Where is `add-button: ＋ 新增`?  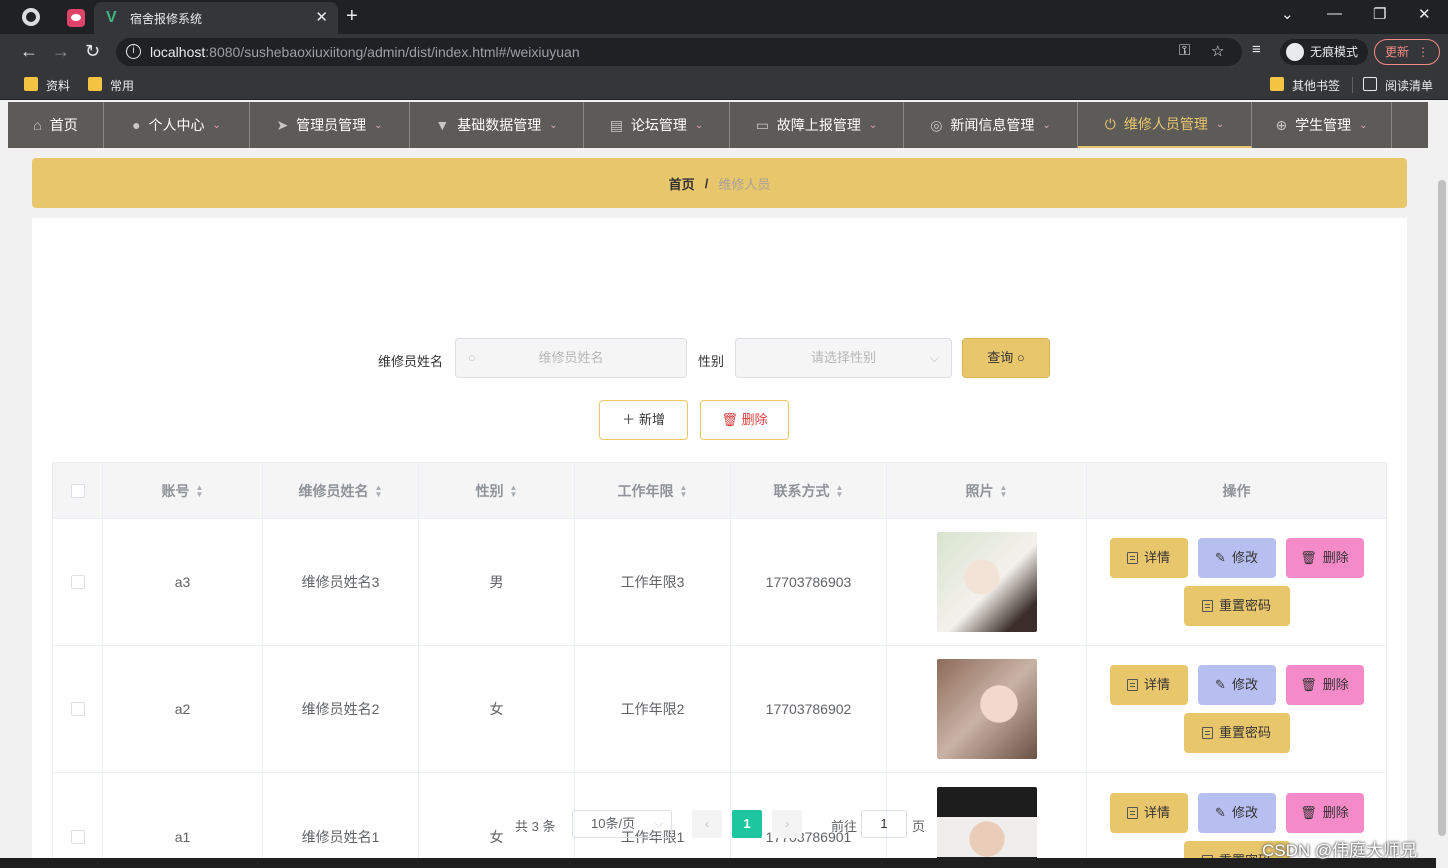
add-button: ＋ 新增 is located at coordinates (643, 420).